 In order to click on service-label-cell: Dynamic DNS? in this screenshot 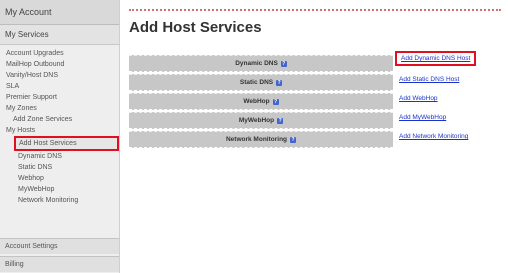, I will do `click(261, 63)`.